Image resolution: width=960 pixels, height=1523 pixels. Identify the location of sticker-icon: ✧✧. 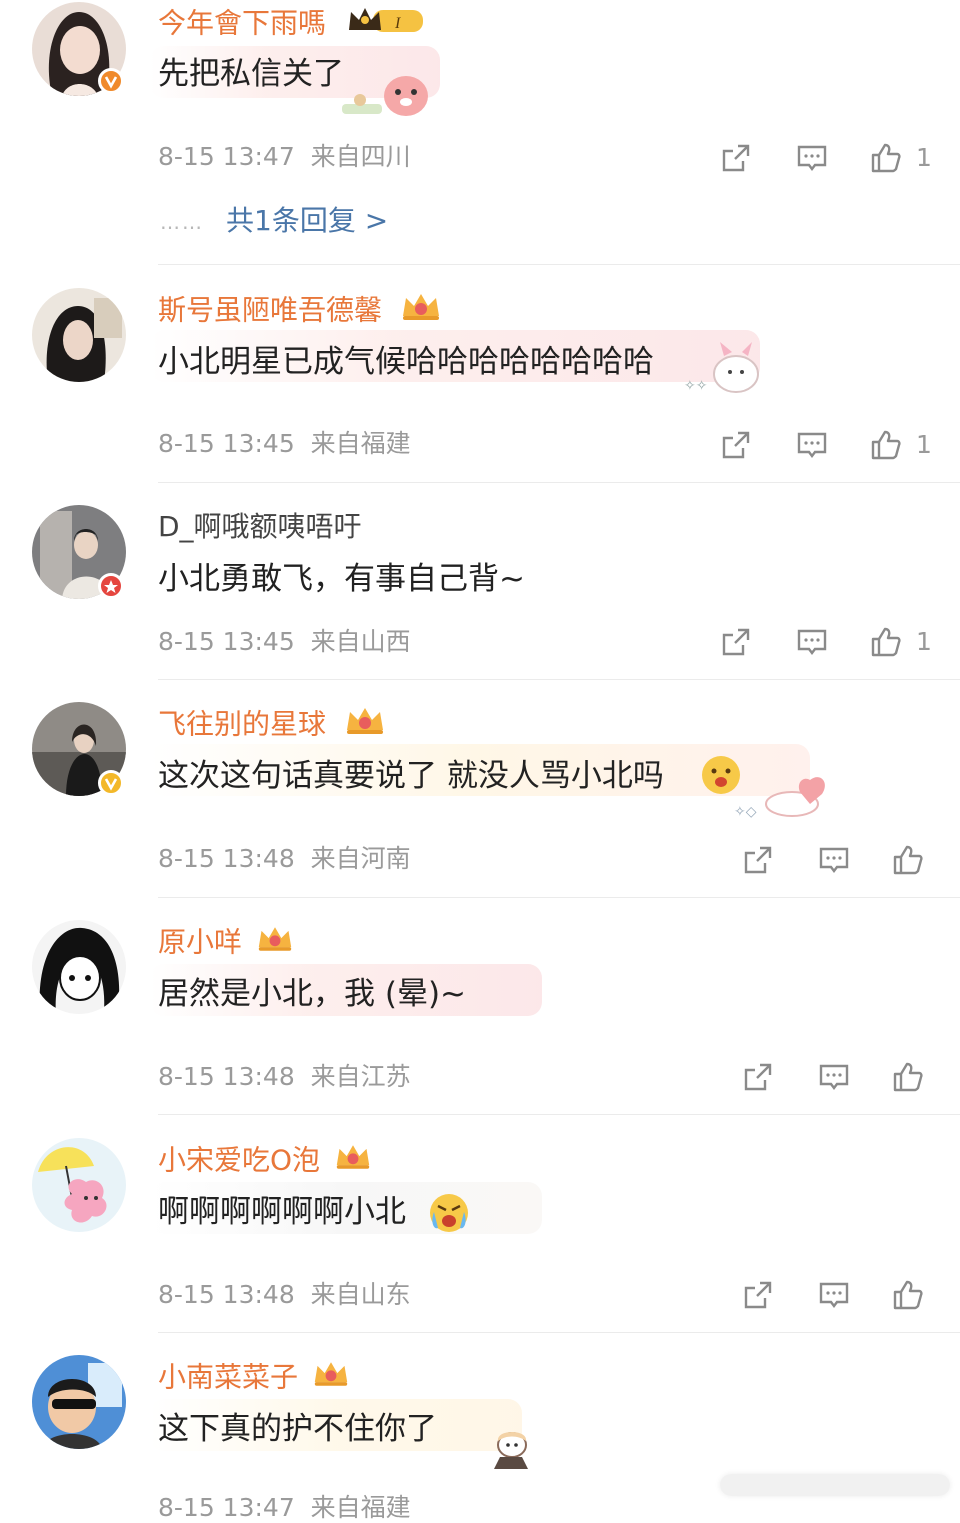
(727, 373).